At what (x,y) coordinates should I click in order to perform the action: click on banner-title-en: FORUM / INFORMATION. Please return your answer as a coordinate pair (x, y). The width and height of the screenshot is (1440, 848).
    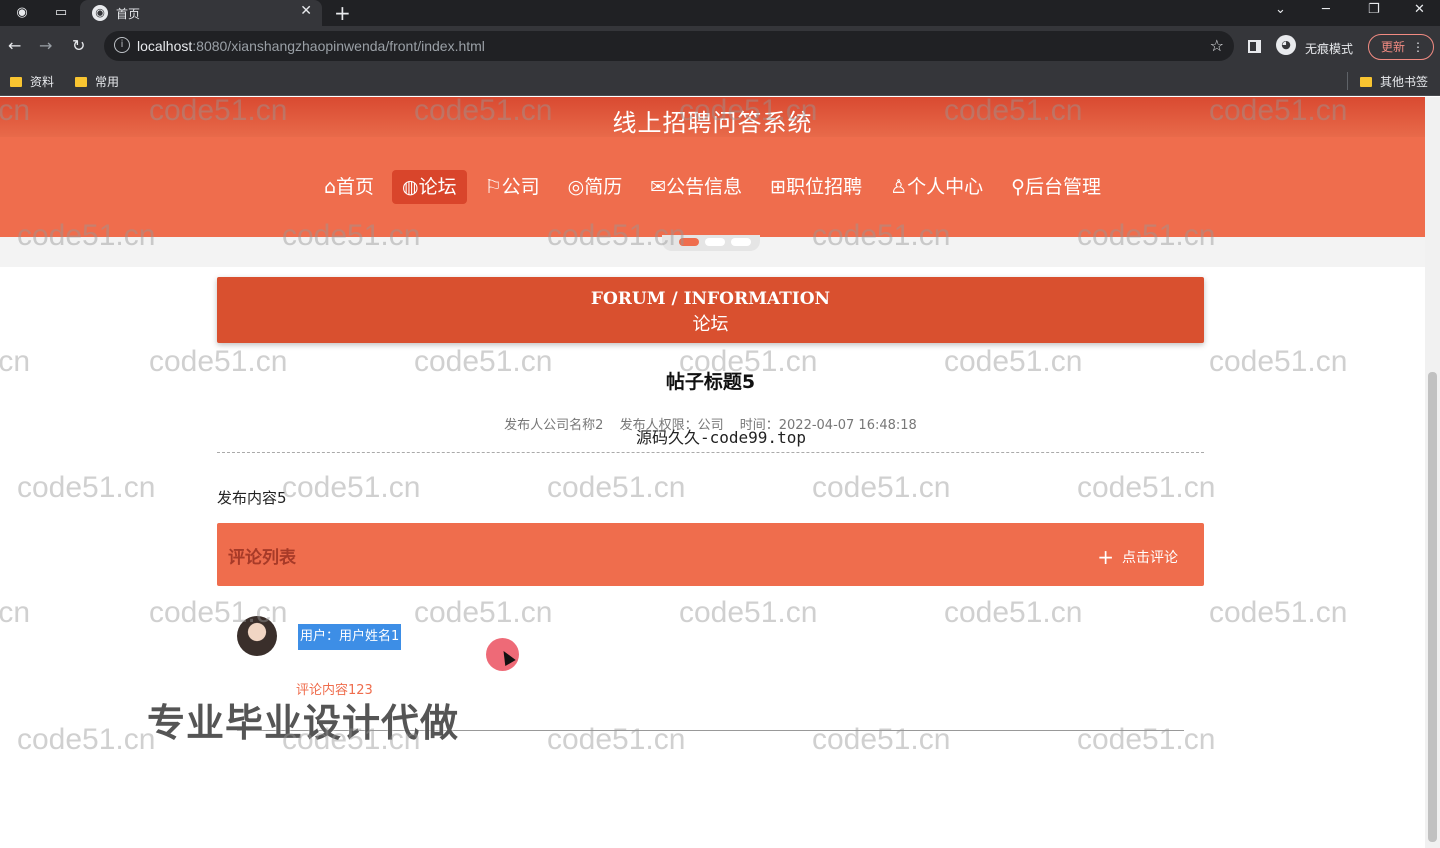
    Looking at the image, I should click on (710, 299).